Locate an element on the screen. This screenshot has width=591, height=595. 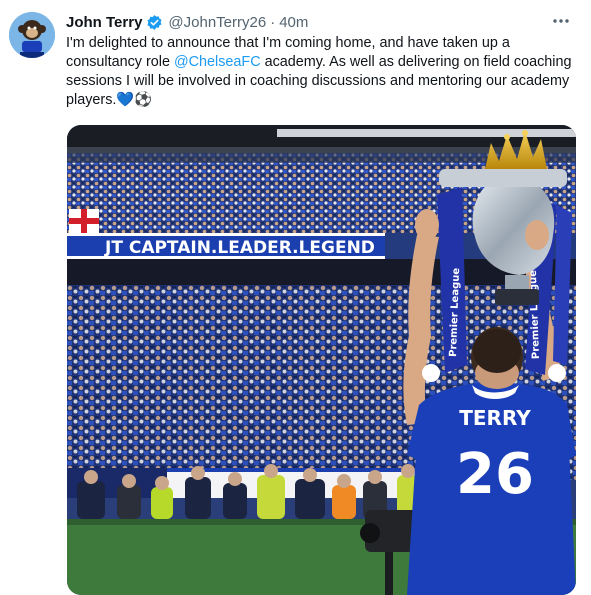
display-name: John Terry is located at coordinates (104, 22).